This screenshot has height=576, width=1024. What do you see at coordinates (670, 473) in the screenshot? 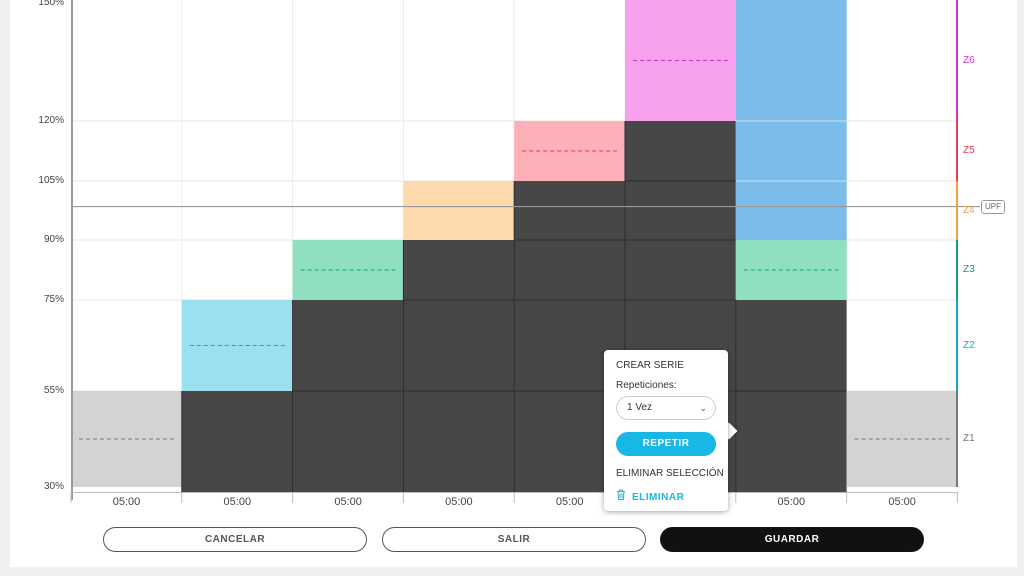
I see `delete-selection-title: ELIMINAR SELECCIÓN` at bounding box center [670, 473].